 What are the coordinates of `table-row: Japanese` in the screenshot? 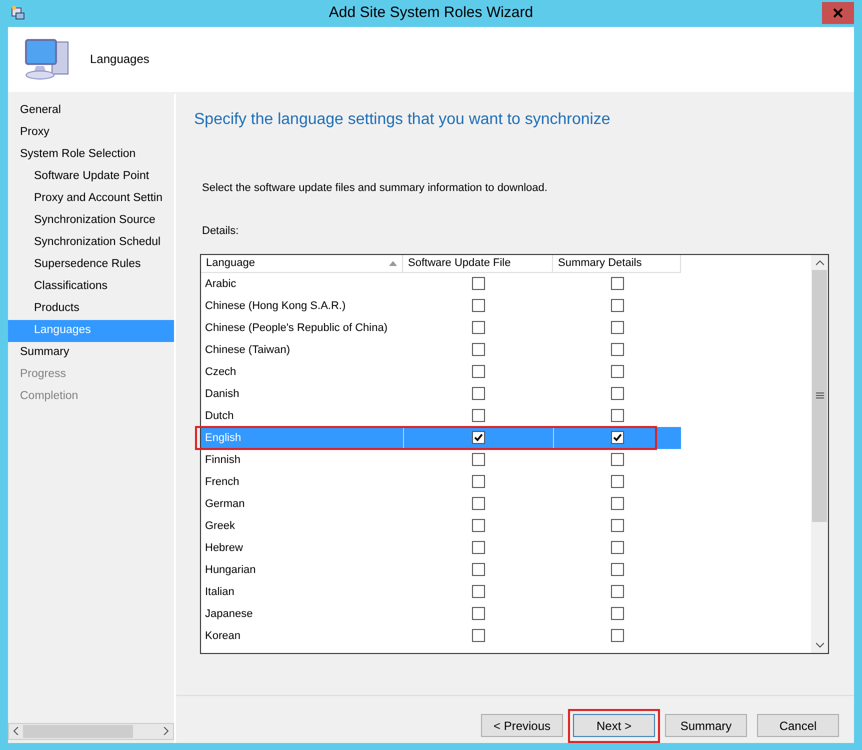 It's located at (441, 613).